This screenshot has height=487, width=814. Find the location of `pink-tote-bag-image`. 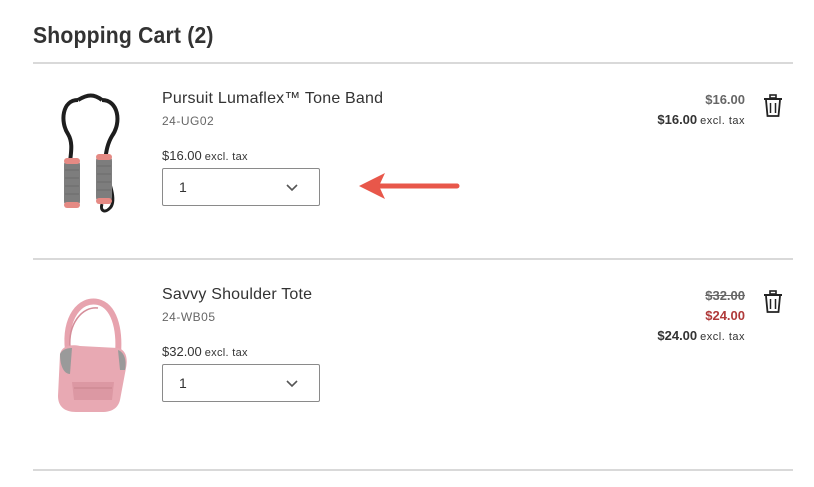

pink-tote-bag-image is located at coordinates (90, 353).